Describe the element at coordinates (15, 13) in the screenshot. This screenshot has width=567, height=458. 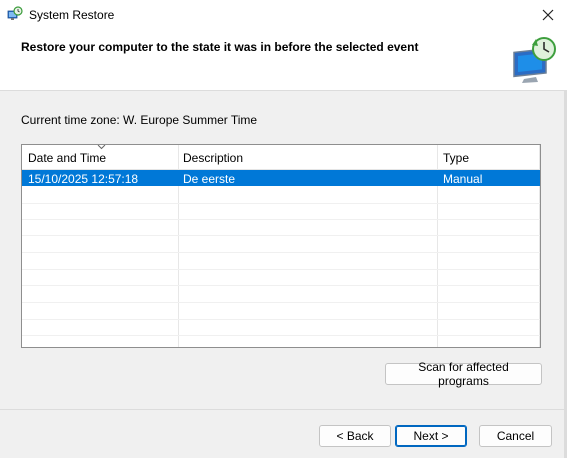
I see `system-restore-icon` at that location.